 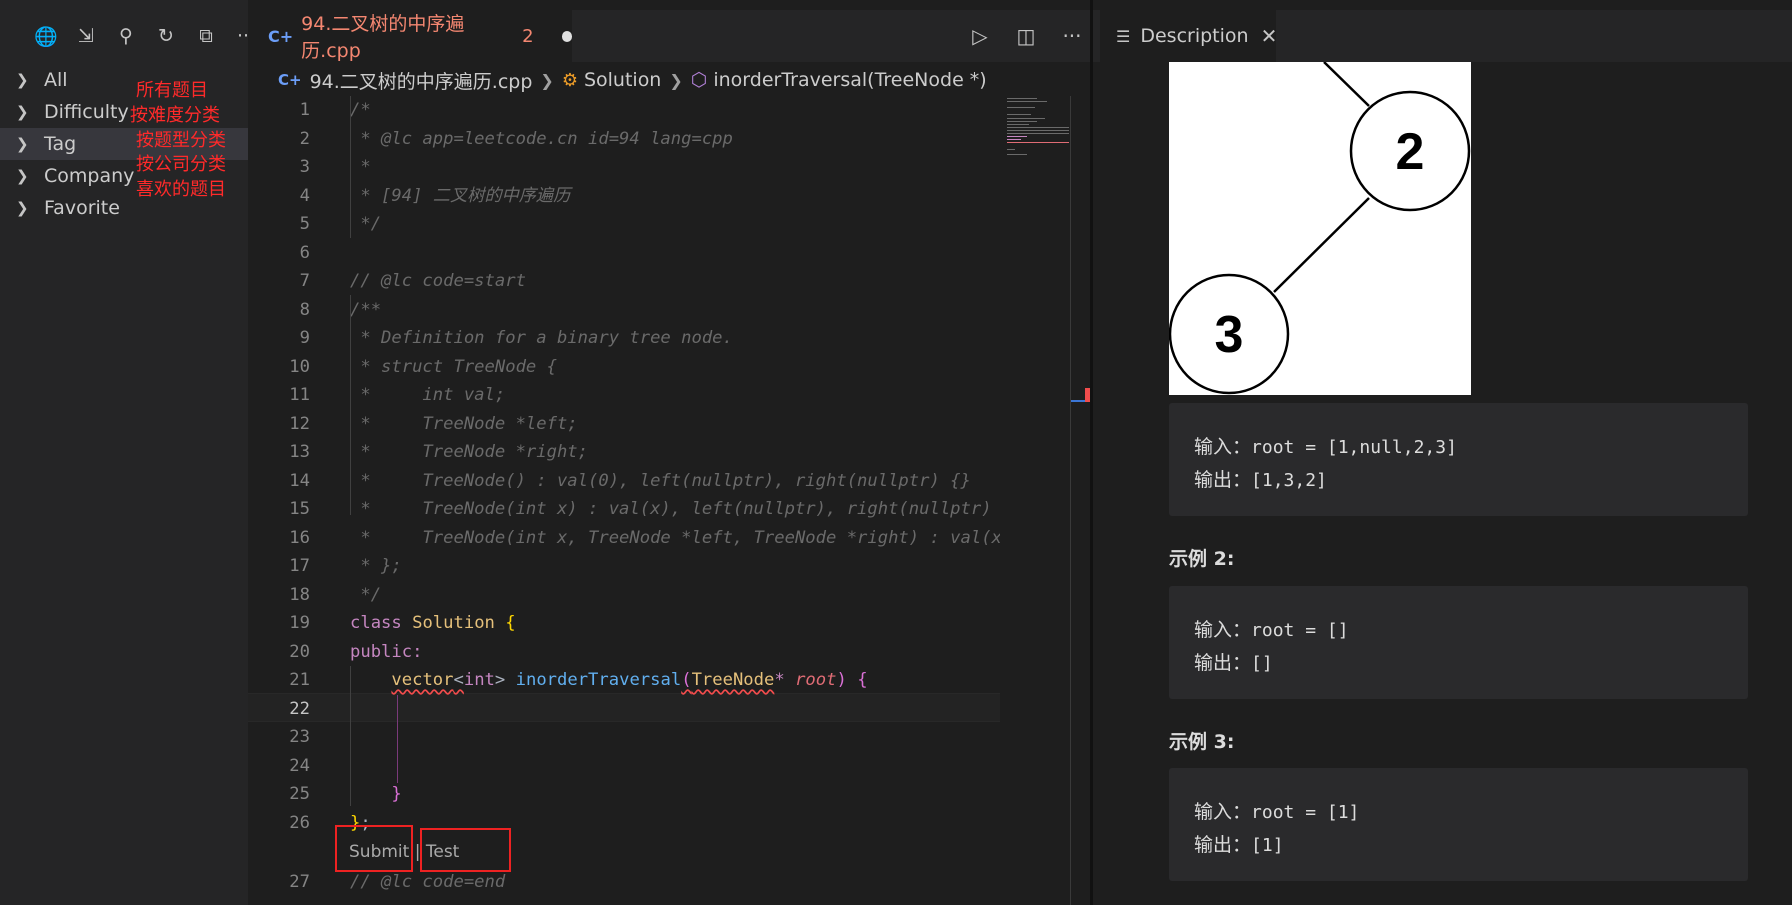 I want to click on code-line: 6, so click(x=304, y=252).